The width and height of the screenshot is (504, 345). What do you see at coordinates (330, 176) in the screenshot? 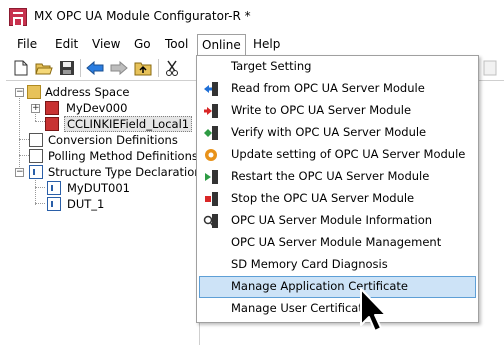
I see `menu-item-label: Restart the OPC UA Server Module` at bounding box center [330, 176].